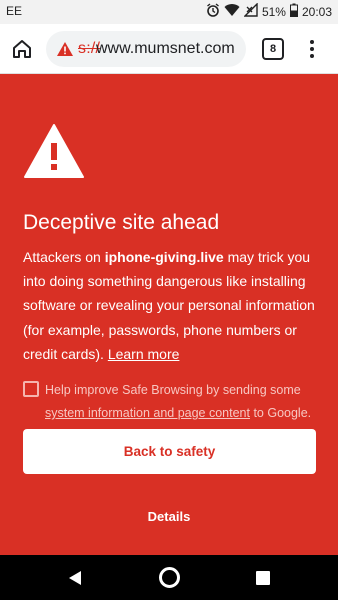  I want to click on more-vert-icon, so click(312, 49).